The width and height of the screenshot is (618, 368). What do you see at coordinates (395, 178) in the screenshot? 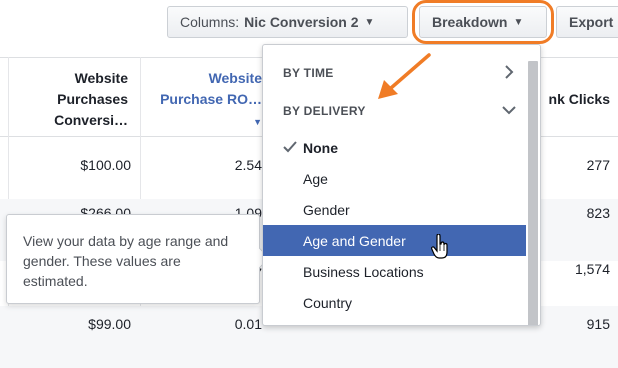
I see `menu-item-age: Age` at bounding box center [395, 178].